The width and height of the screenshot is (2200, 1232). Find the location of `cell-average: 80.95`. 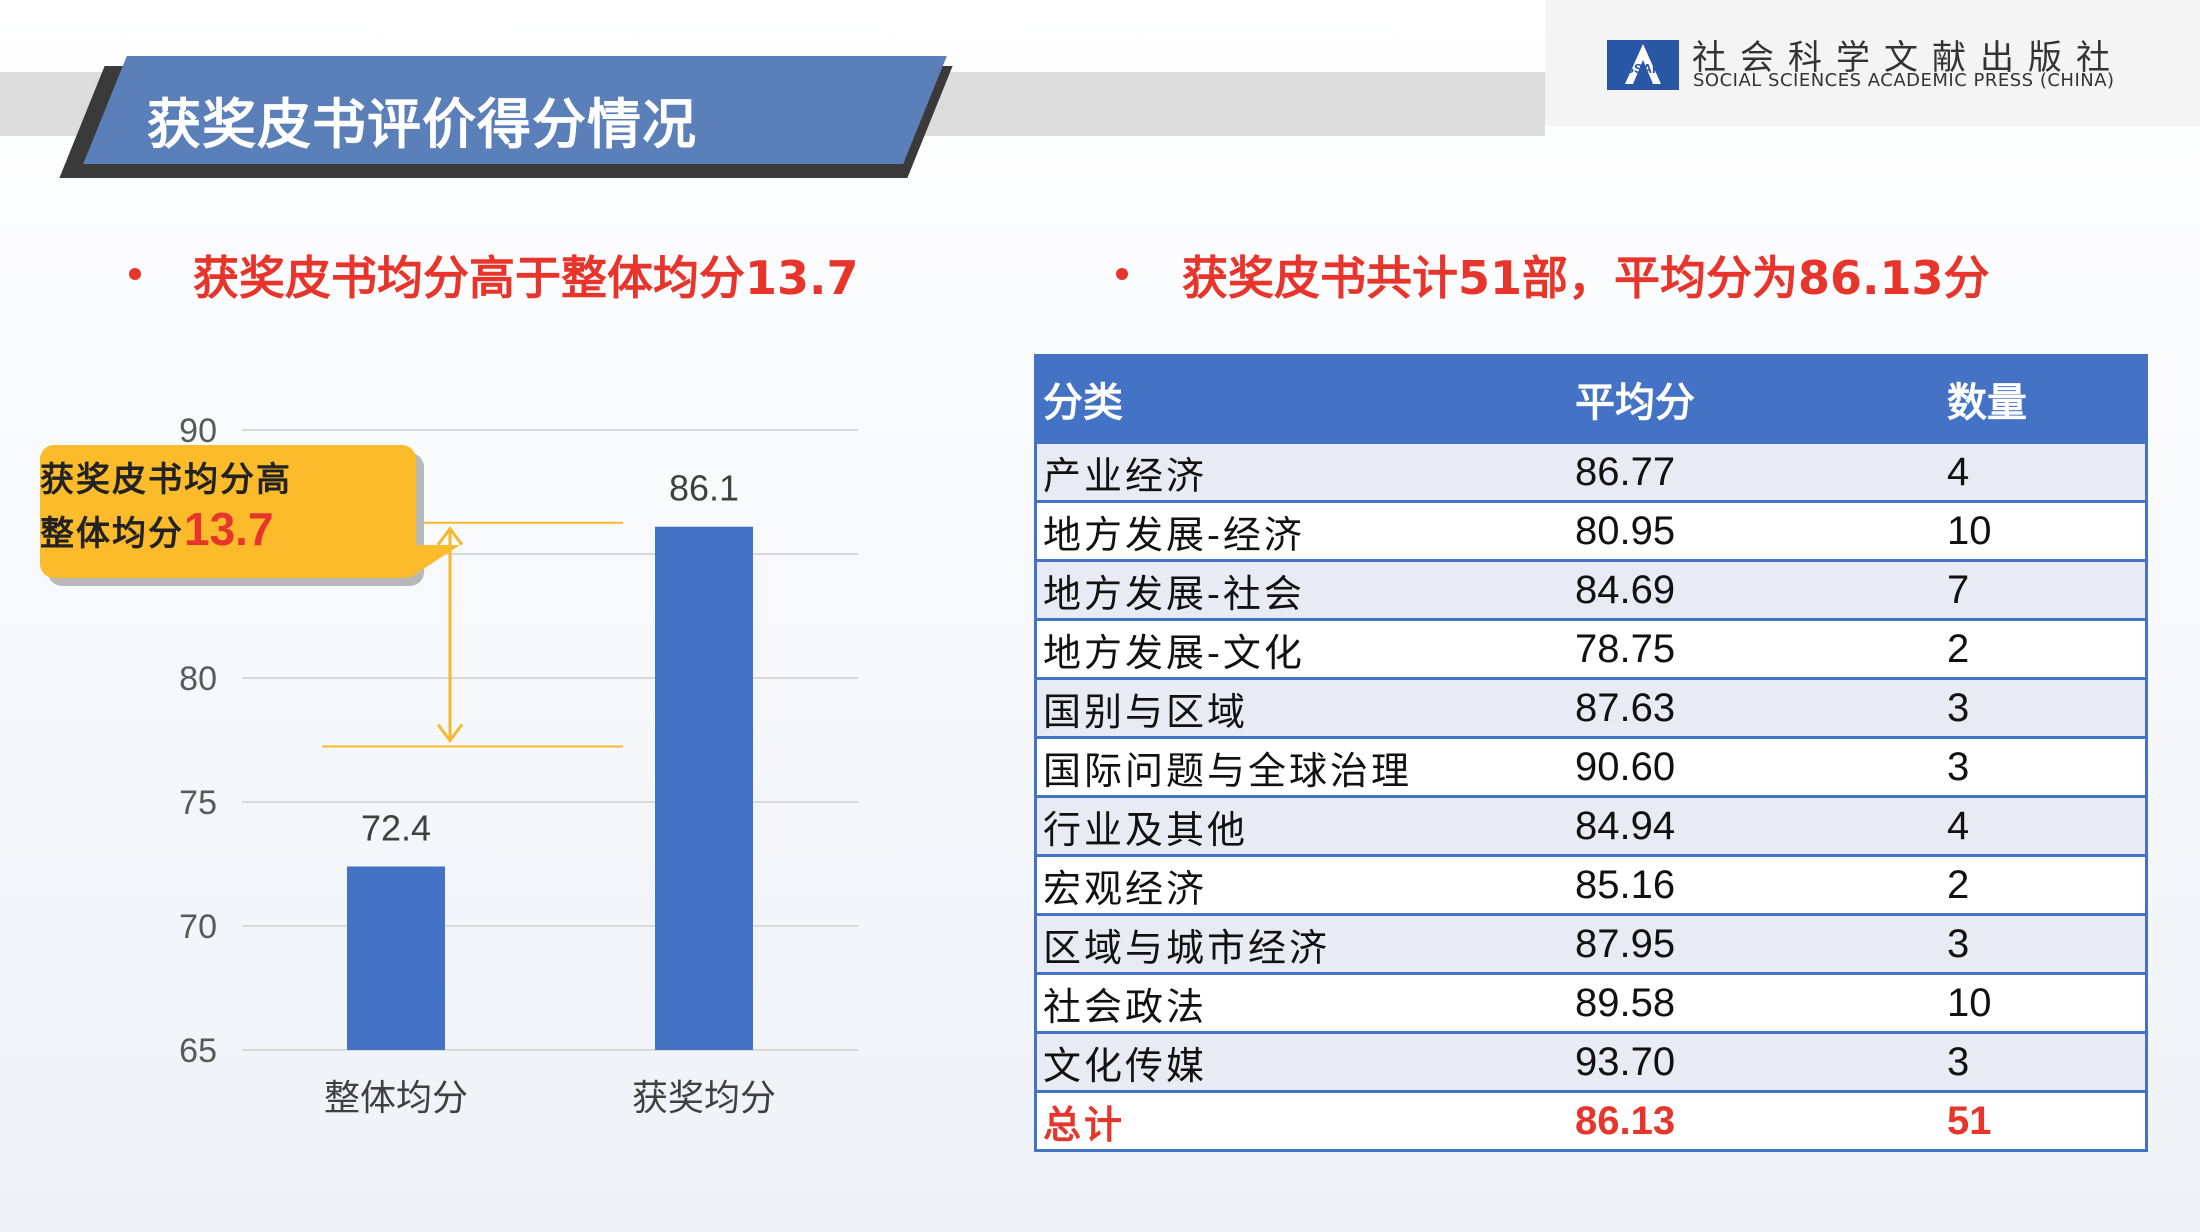

cell-average: 80.95 is located at coordinates (1755, 530).